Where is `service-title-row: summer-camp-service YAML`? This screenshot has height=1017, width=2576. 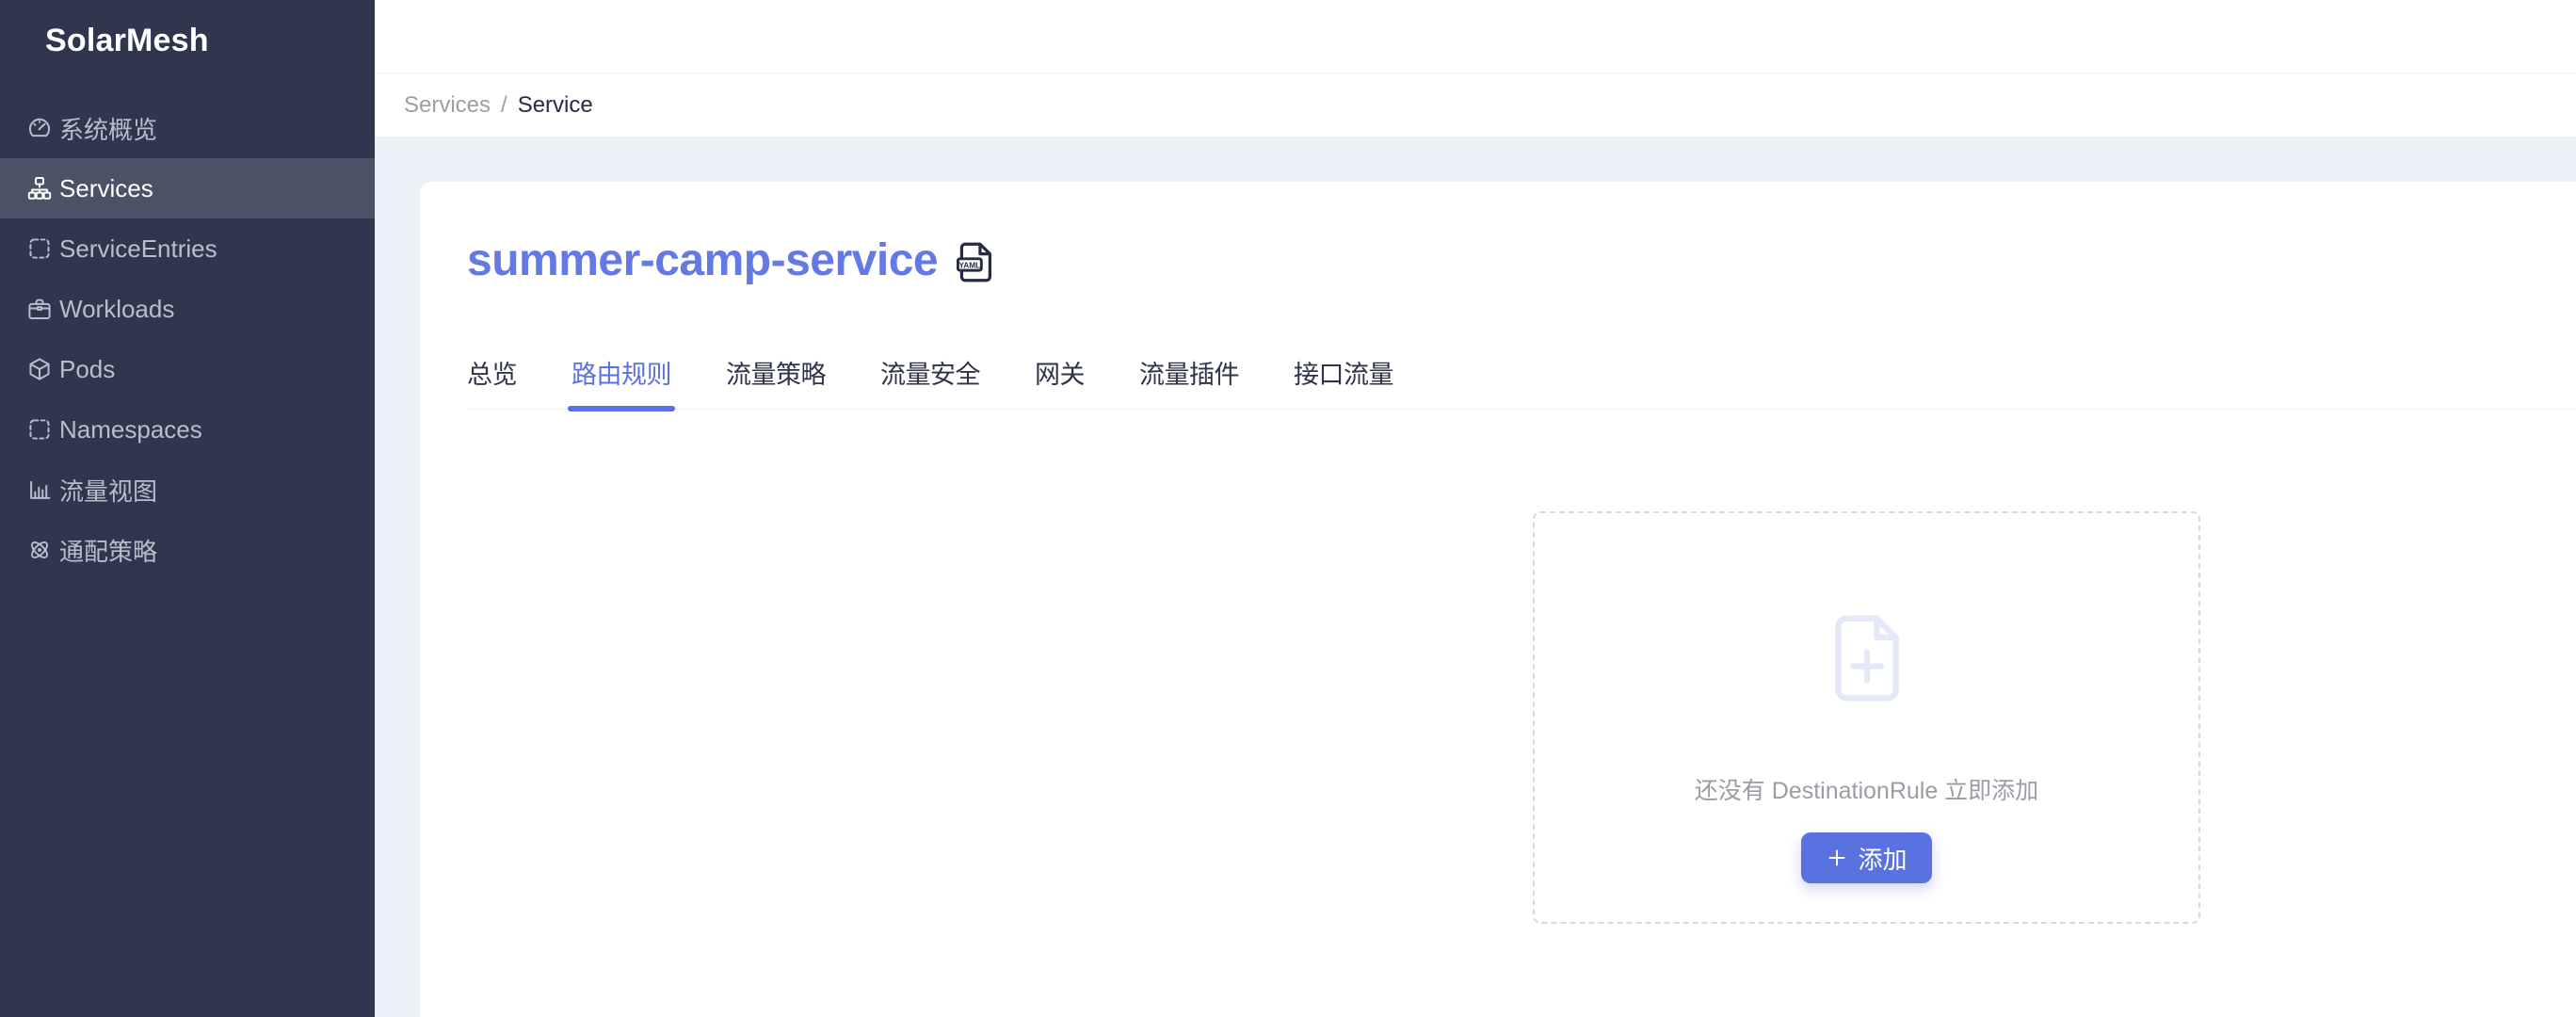
service-title-row: summer-camp-service YAML is located at coordinates (1521, 260).